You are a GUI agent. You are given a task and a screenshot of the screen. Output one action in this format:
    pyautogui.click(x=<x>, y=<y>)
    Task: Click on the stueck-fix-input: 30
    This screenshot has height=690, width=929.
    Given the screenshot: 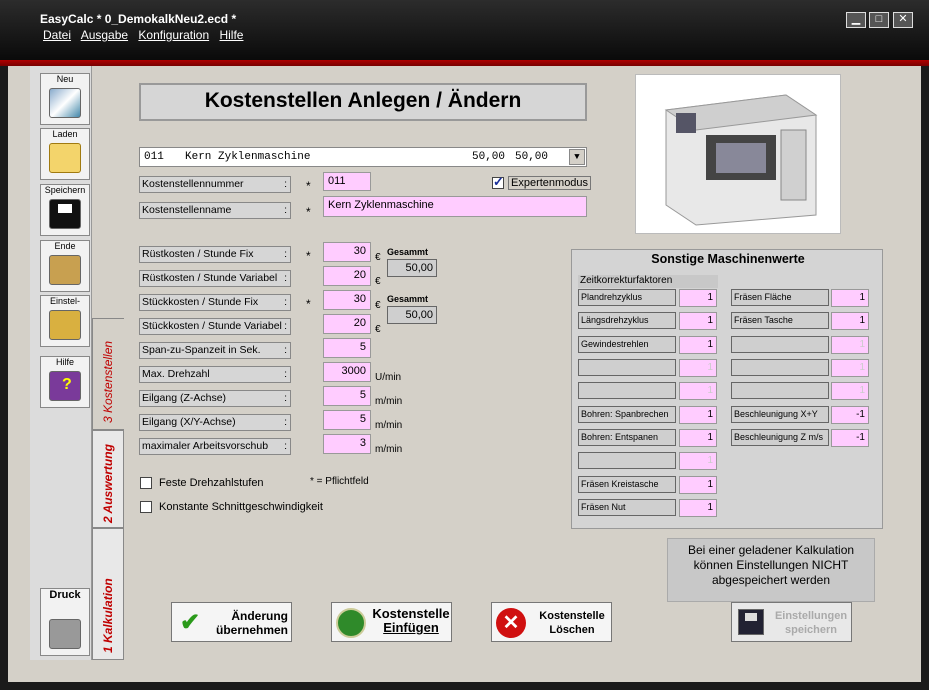 What is the action you would take?
    pyautogui.click(x=347, y=300)
    